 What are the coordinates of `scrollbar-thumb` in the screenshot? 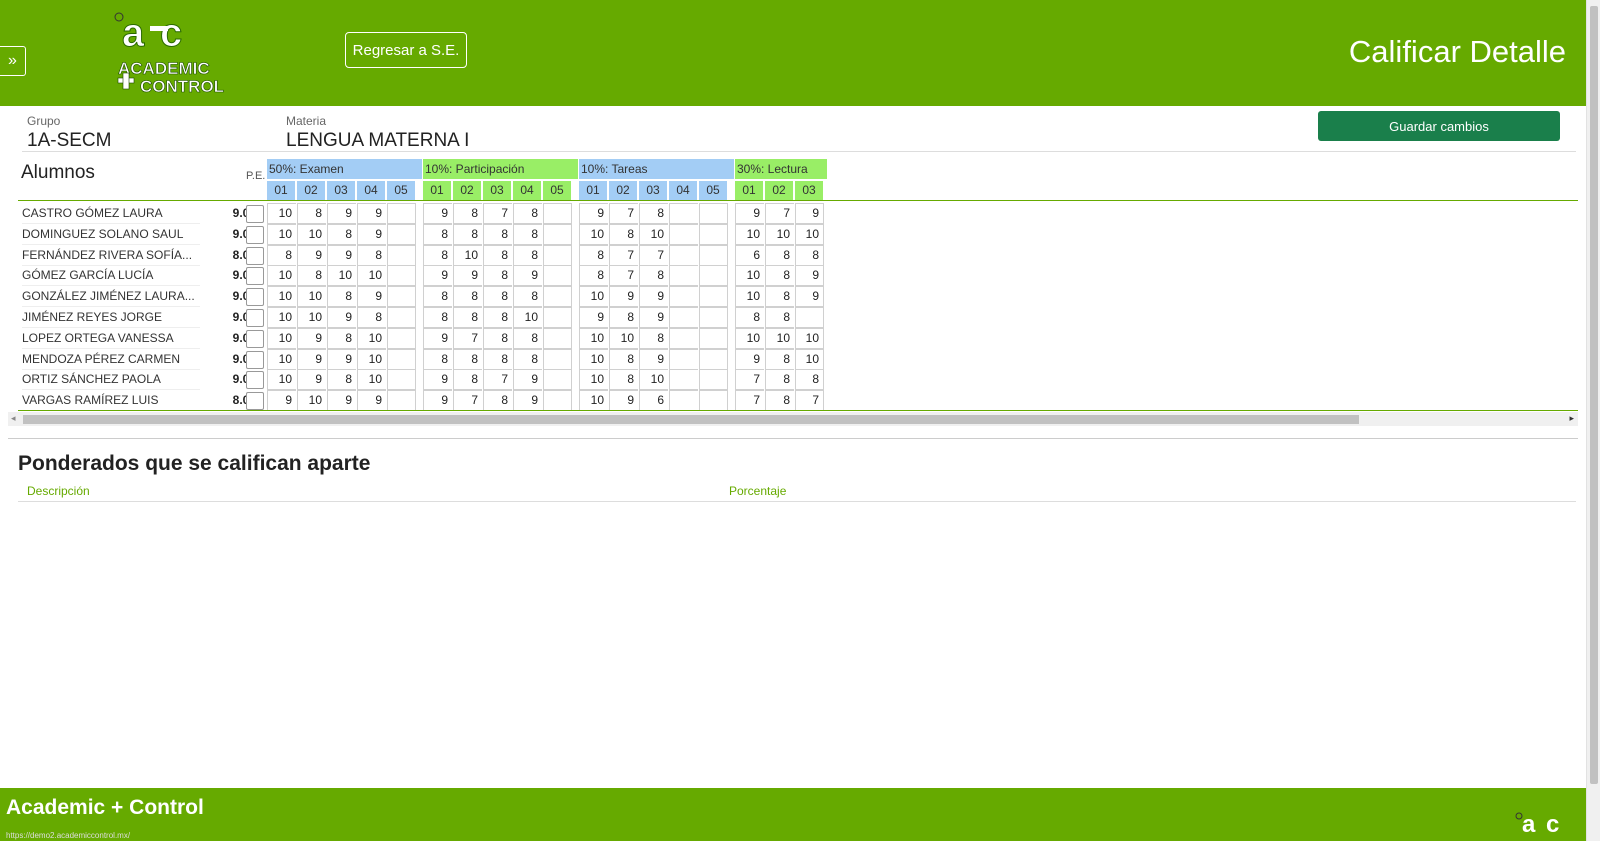 It's located at (1594, 395).